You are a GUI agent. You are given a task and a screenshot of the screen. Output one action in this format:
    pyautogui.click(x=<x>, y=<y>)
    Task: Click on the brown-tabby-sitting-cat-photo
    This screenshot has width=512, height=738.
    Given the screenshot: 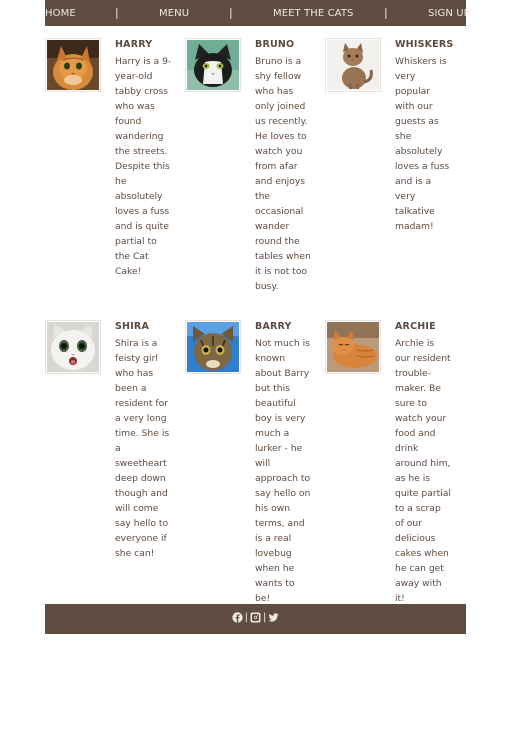 What is the action you would take?
    pyautogui.click(x=353, y=65)
    